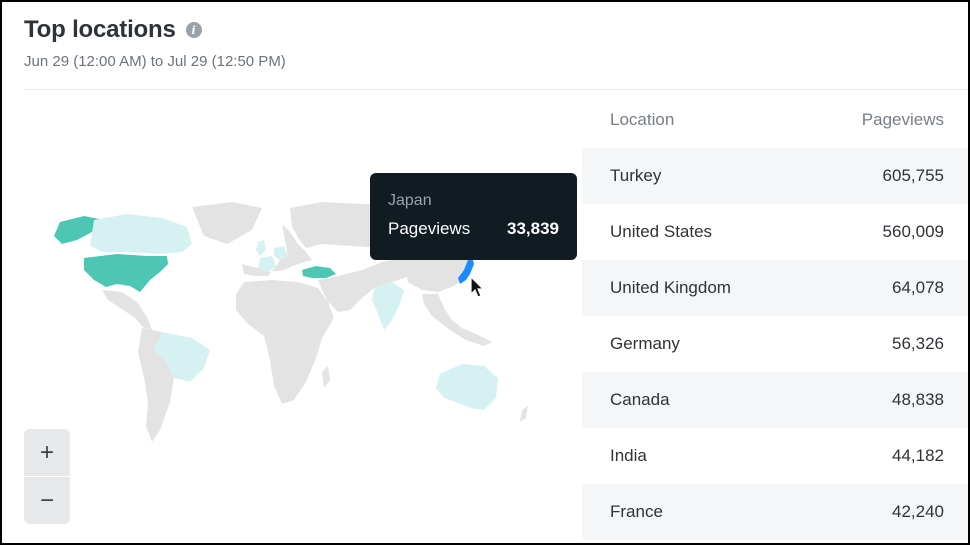  Describe the element at coordinates (913, 231) in the screenshot. I see `row-pageviews: 560,009` at that location.